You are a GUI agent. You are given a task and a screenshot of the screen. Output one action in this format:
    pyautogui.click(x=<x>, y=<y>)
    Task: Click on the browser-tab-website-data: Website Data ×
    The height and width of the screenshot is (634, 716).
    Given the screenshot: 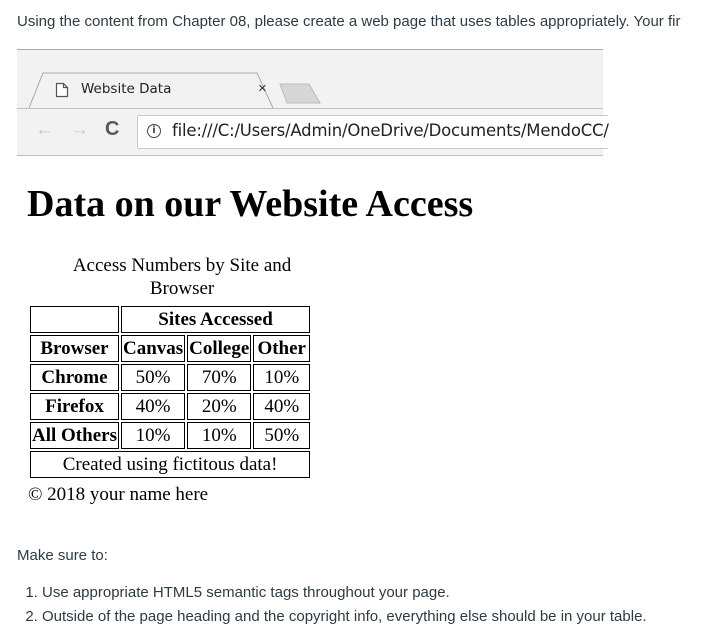 What is the action you would take?
    pyautogui.click(x=154, y=90)
    